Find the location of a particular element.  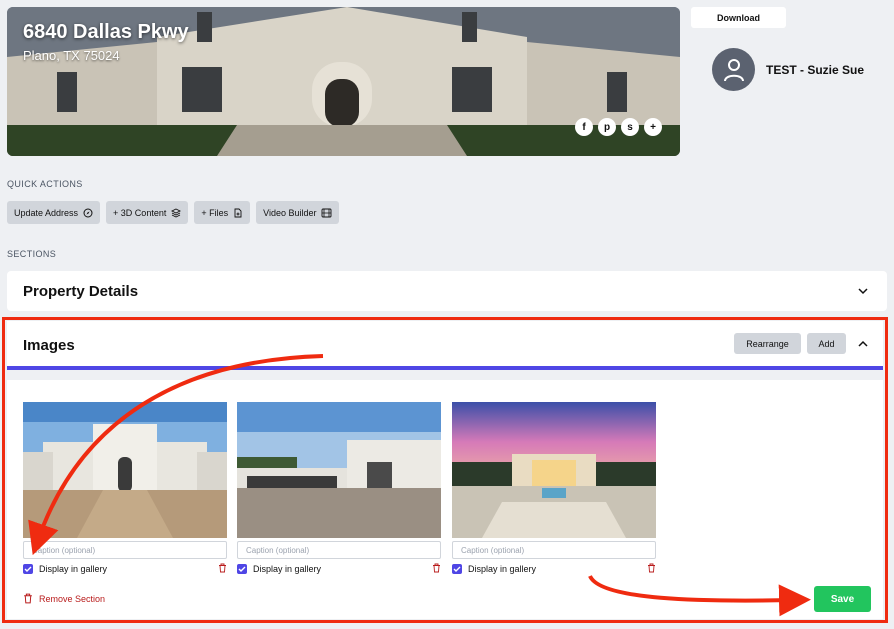

social-share-bar: f p s + is located at coordinates (618, 127).